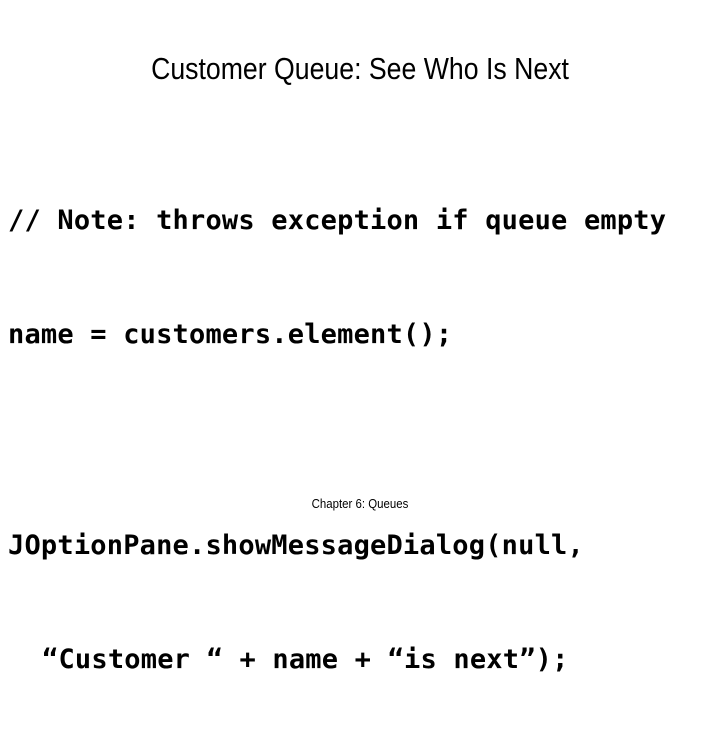  Describe the element at coordinates (360, 503) in the screenshot. I see `slide-footer: Chapter 6: Queues` at that location.